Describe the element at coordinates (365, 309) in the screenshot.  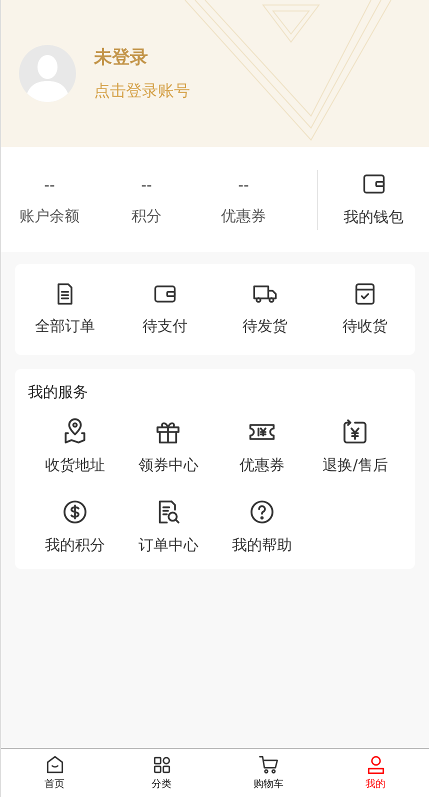
I see `order-item: 待收货` at that location.